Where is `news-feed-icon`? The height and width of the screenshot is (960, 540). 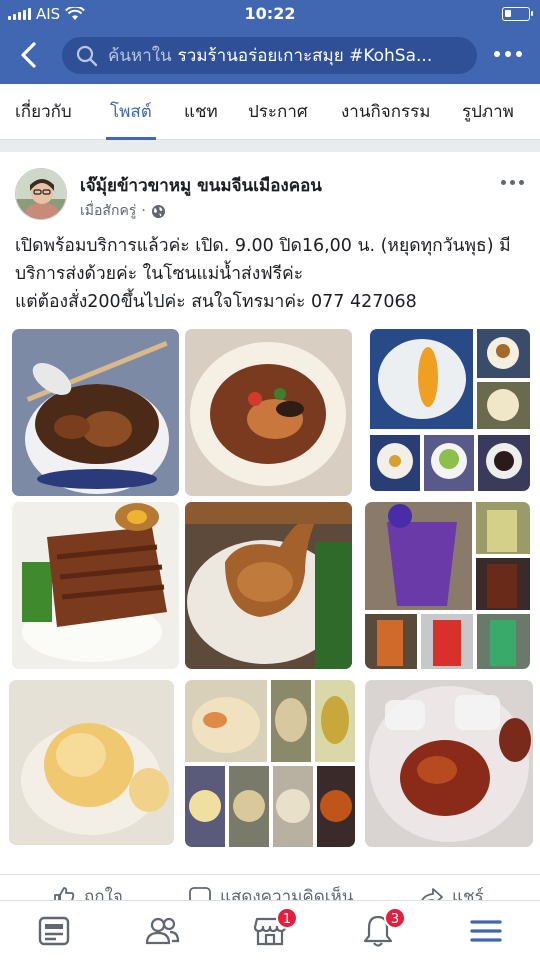 news-feed-icon is located at coordinates (54, 931).